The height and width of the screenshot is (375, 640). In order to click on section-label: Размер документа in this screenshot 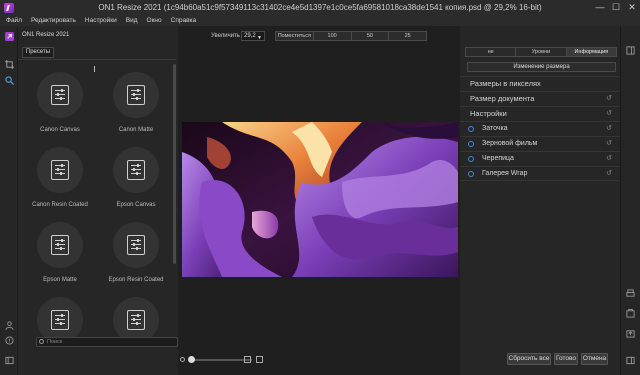, I will do `click(502, 98)`.